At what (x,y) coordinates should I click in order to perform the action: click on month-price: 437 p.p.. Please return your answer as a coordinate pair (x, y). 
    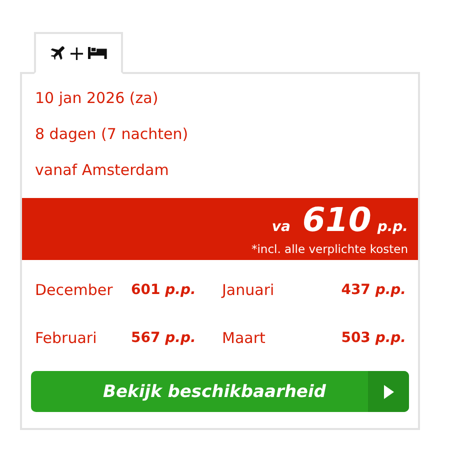
    Looking at the image, I should click on (373, 290).